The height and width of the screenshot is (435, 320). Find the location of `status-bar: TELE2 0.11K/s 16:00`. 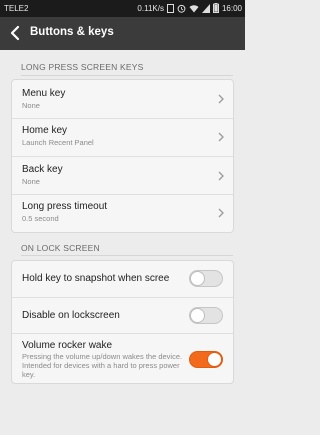

status-bar: TELE2 0.11K/s 16:00 is located at coordinates (122, 8).